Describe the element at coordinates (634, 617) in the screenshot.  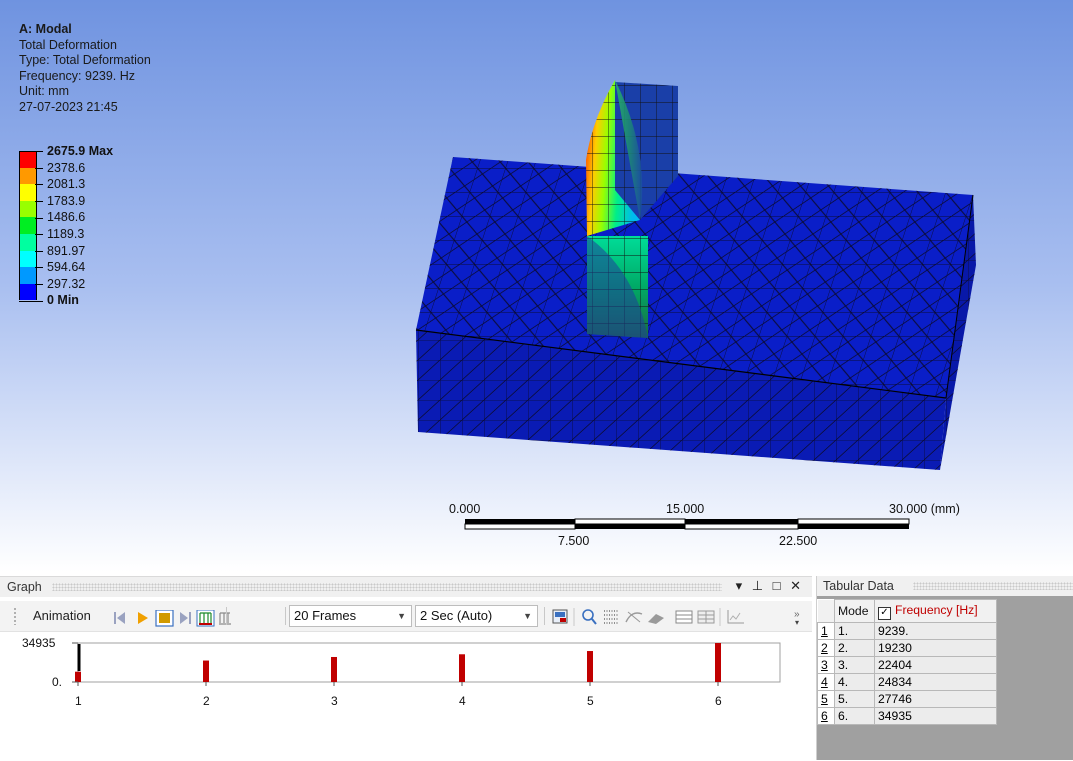
I see `curve-probe-icon` at that location.